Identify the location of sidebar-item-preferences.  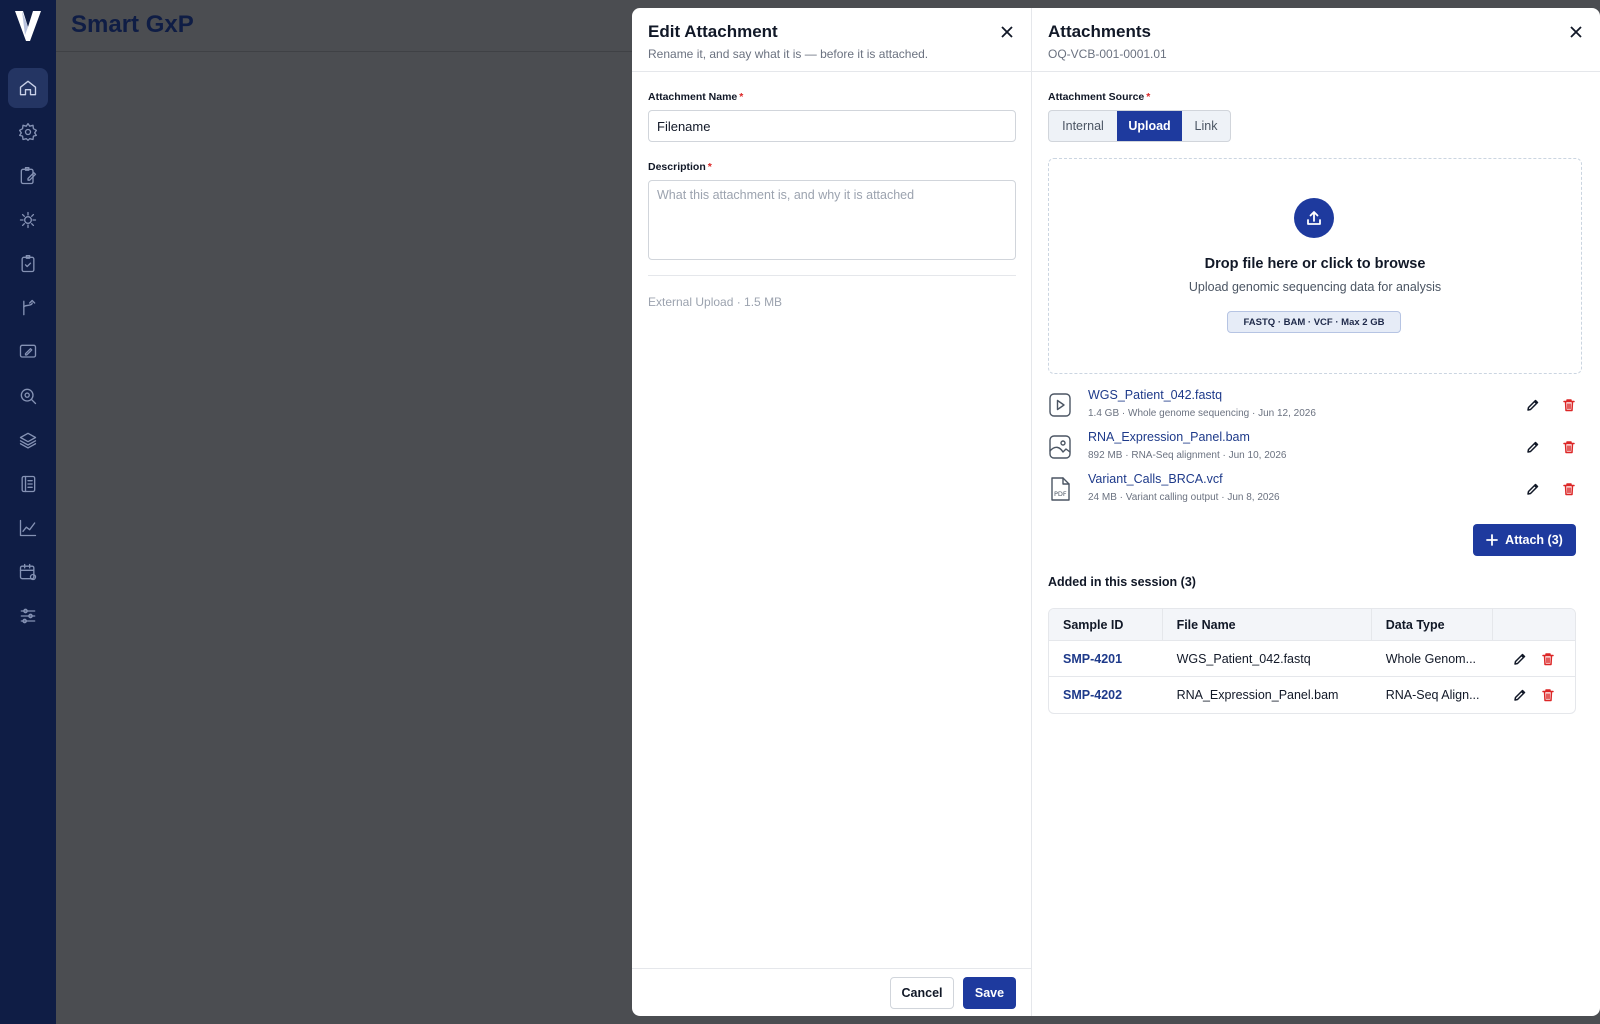
(28, 616).